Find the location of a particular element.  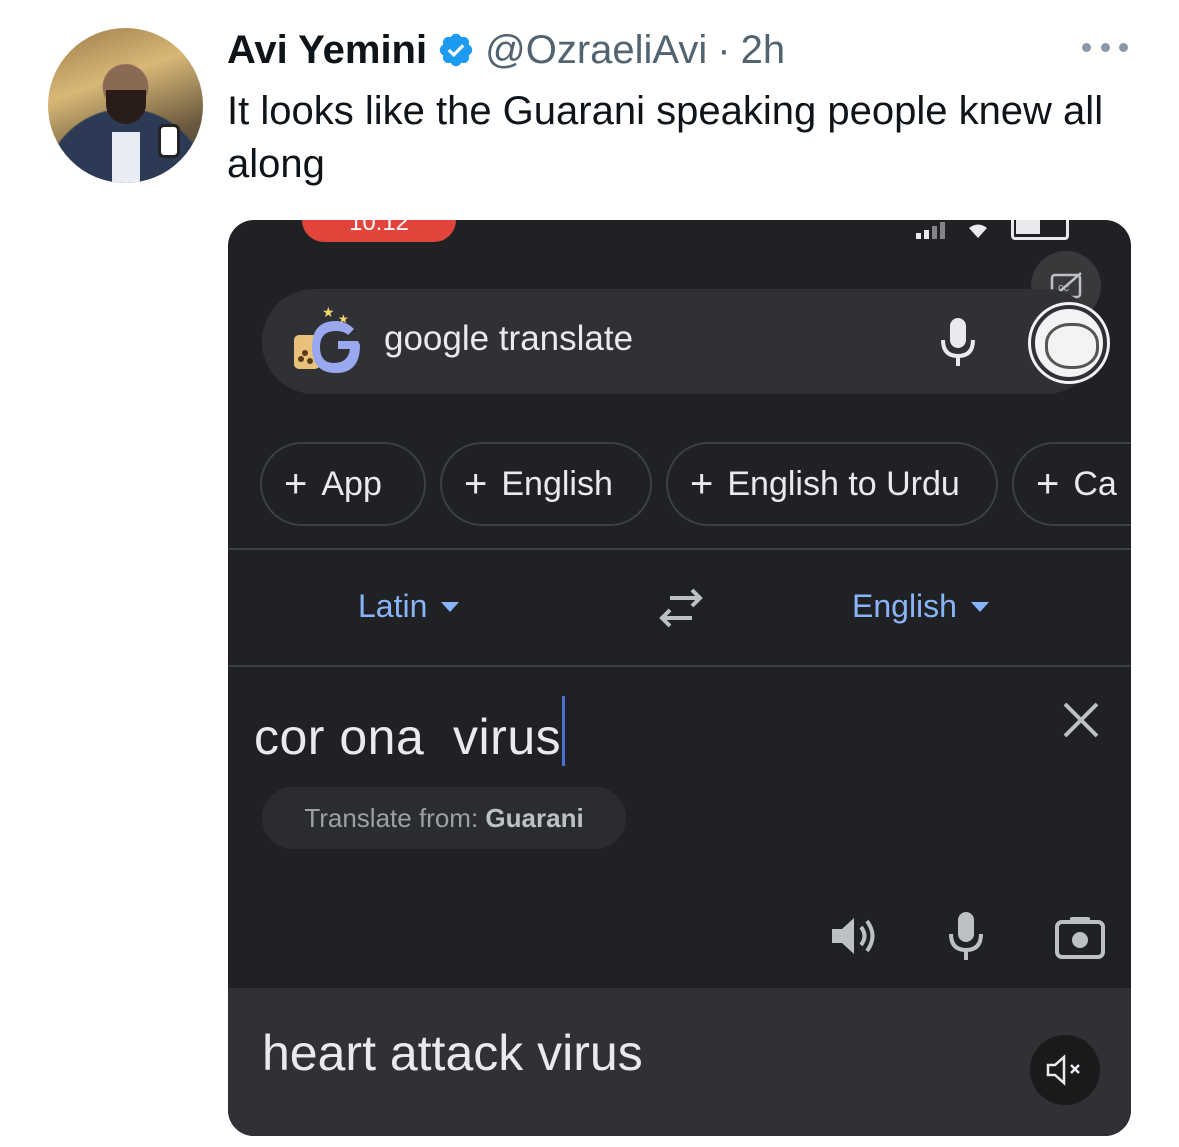

detected-language: Guarani is located at coordinates (534, 818).